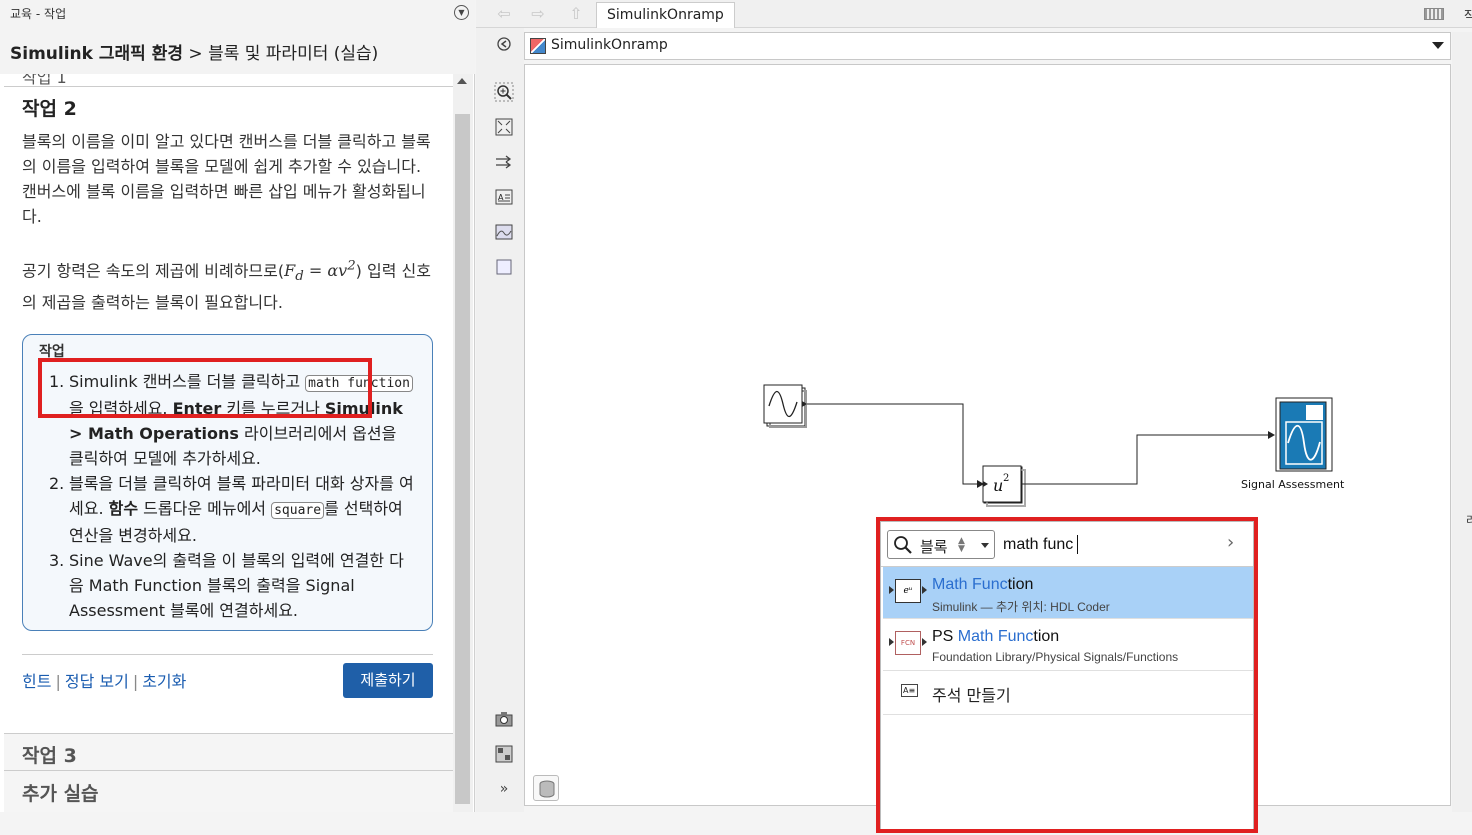  Describe the element at coordinates (546, 788) in the screenshot. I see `model-data-icon` at that location.